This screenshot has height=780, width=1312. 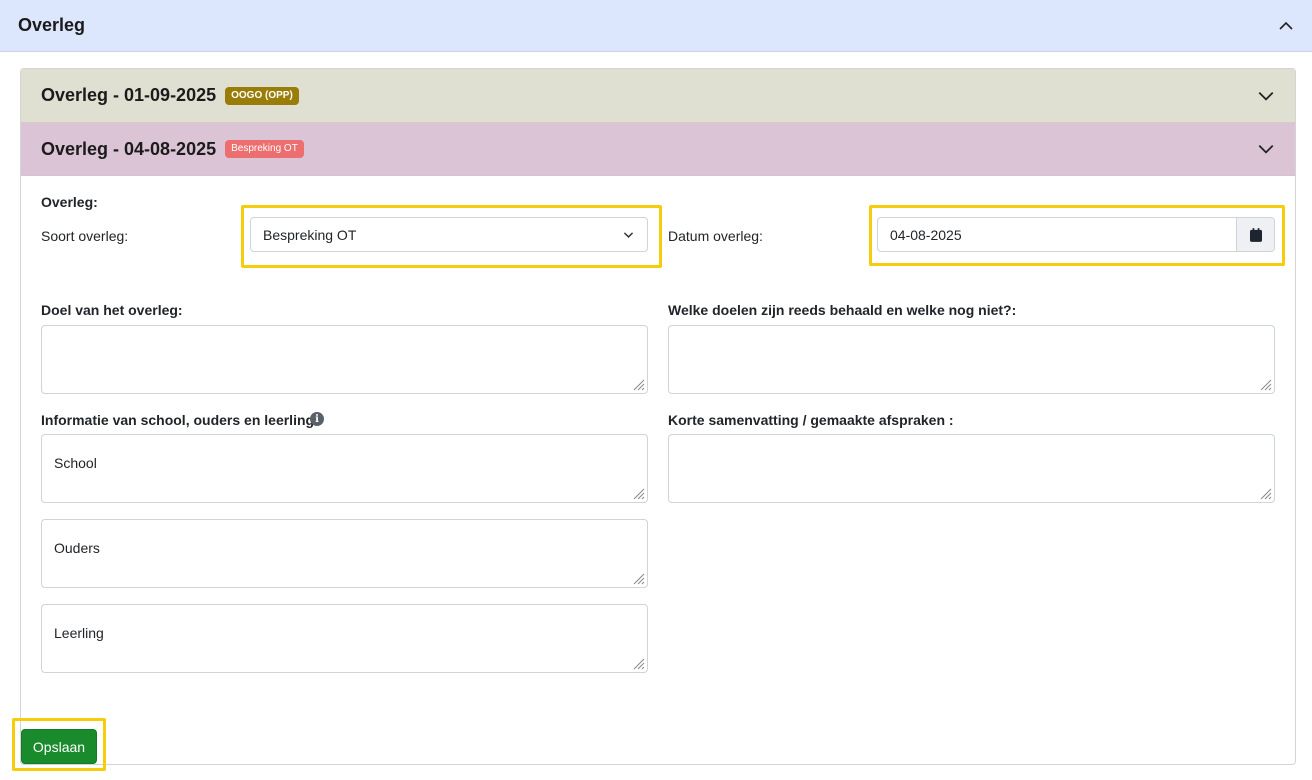 I want to click on school-textarea: School, so click(x=344, y=468).